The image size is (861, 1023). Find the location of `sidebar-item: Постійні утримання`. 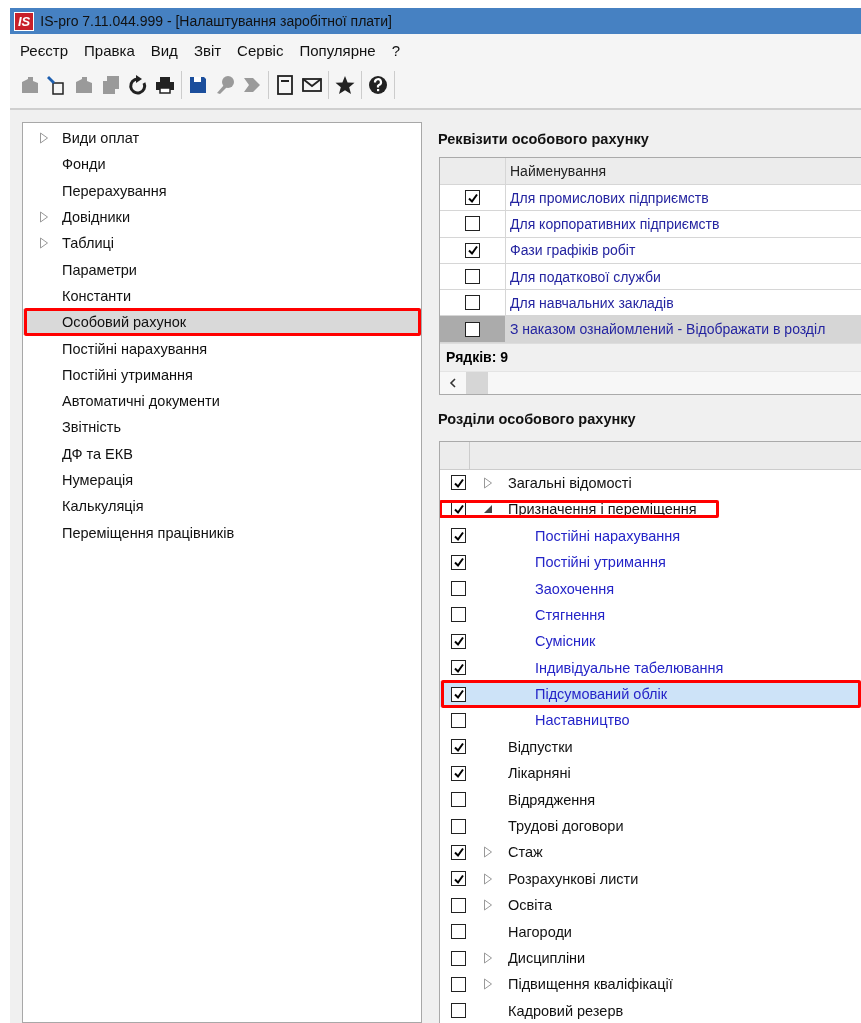

sidebar-item: Постійні утримання is located at coordinates (127, 374).